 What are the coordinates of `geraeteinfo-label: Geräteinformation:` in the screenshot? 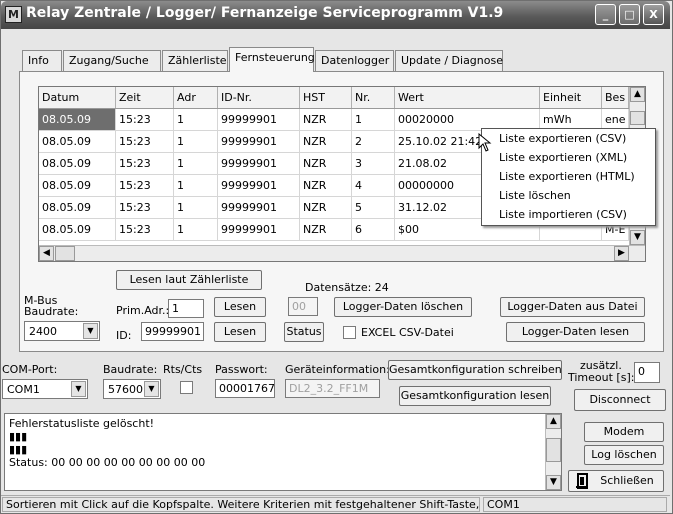 It's located at (337, 369).